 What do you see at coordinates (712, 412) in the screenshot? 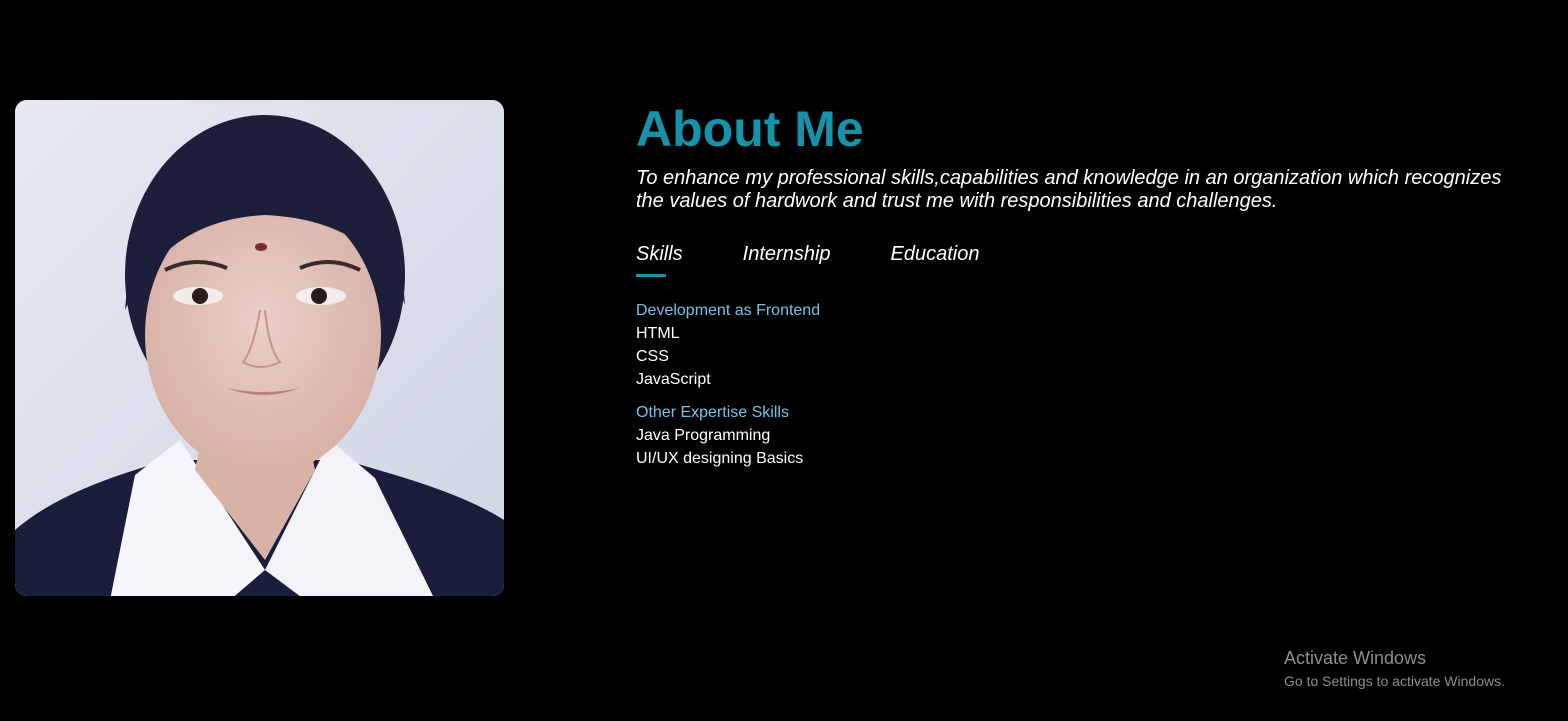
I see `skill-group-heading: Other Expertise Skills` at bounding box center [712, 412].